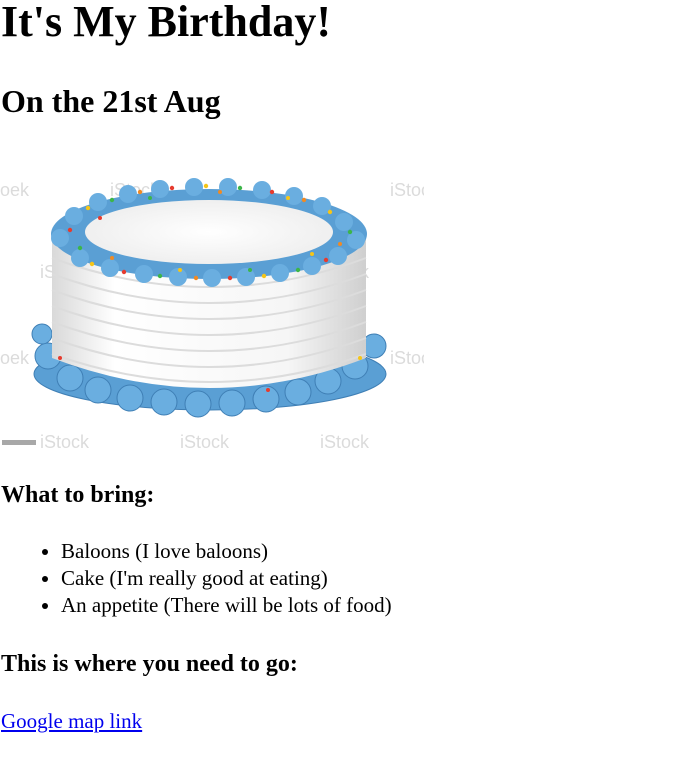 The width and height of the screenshot is (673, 784). Describe the element at coordinates (226, 551) in the screenshot. I see `list-item: Baloons (I love baloons)` at that location.